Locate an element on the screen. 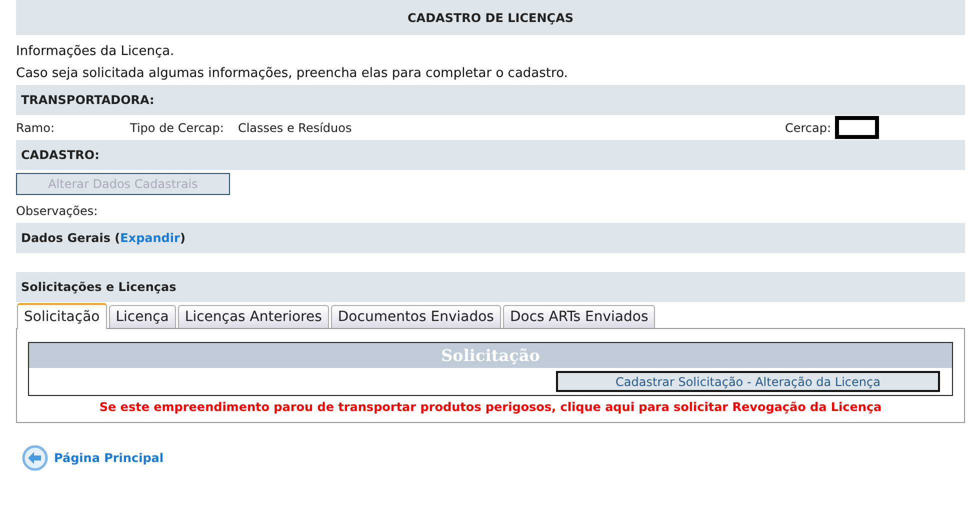 This screenshot has width=977, height=505. field-label: Cercap: is located at coordinates (807, 127).